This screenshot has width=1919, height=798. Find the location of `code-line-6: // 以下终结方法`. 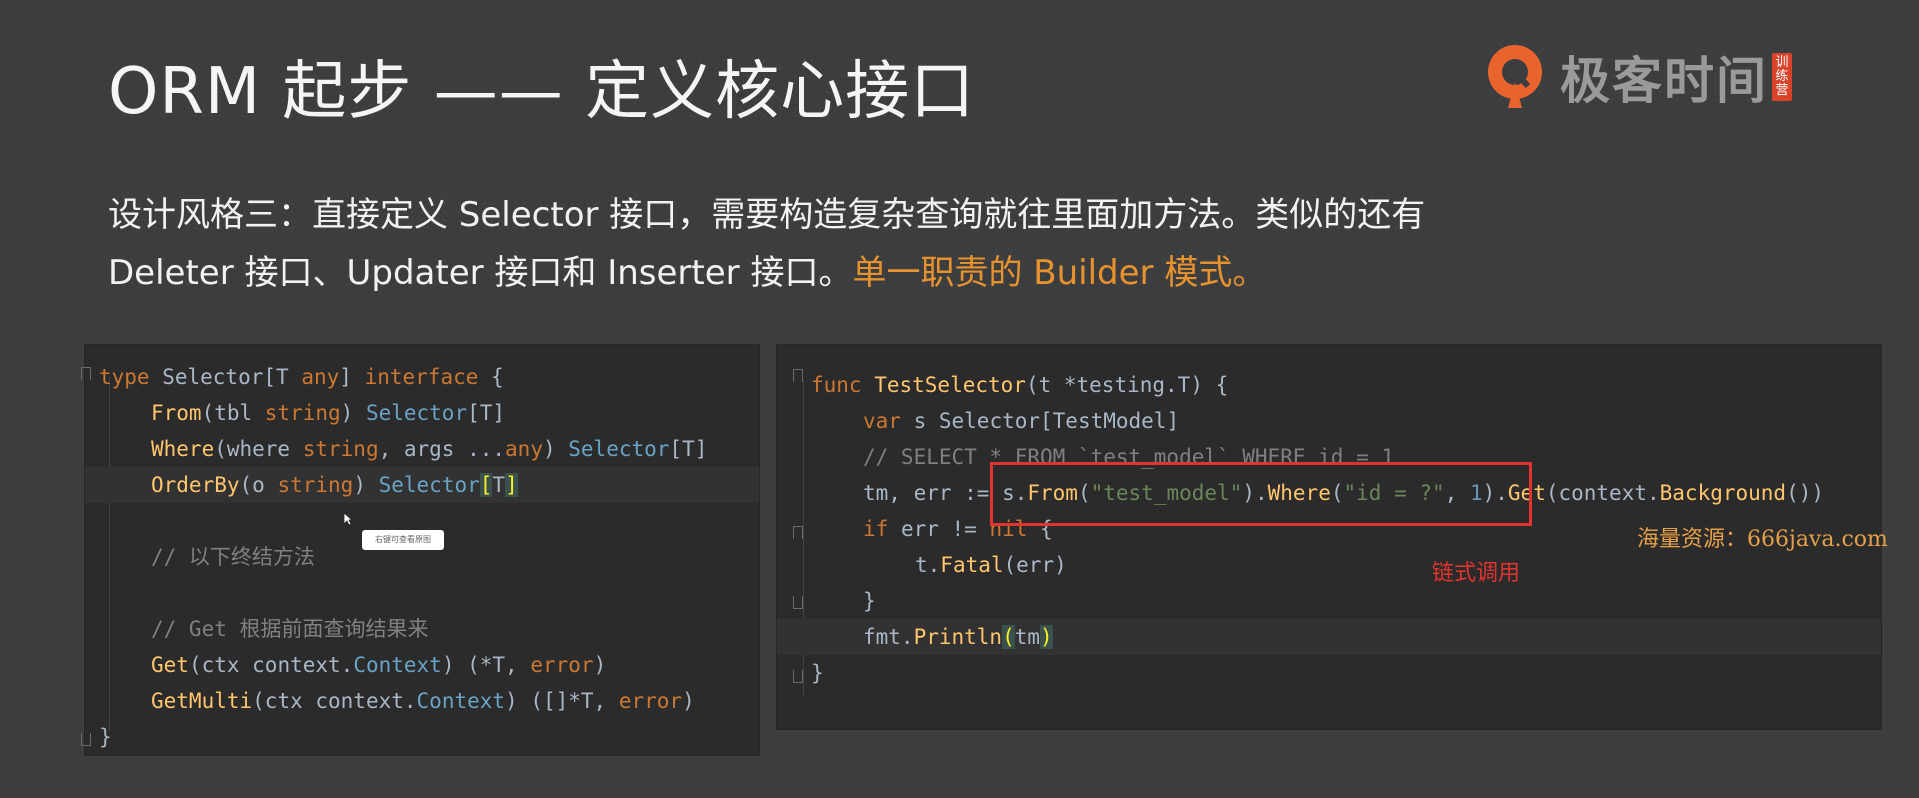

code-line-6: // 以下终结方法 is located at coordinates (455, 557).